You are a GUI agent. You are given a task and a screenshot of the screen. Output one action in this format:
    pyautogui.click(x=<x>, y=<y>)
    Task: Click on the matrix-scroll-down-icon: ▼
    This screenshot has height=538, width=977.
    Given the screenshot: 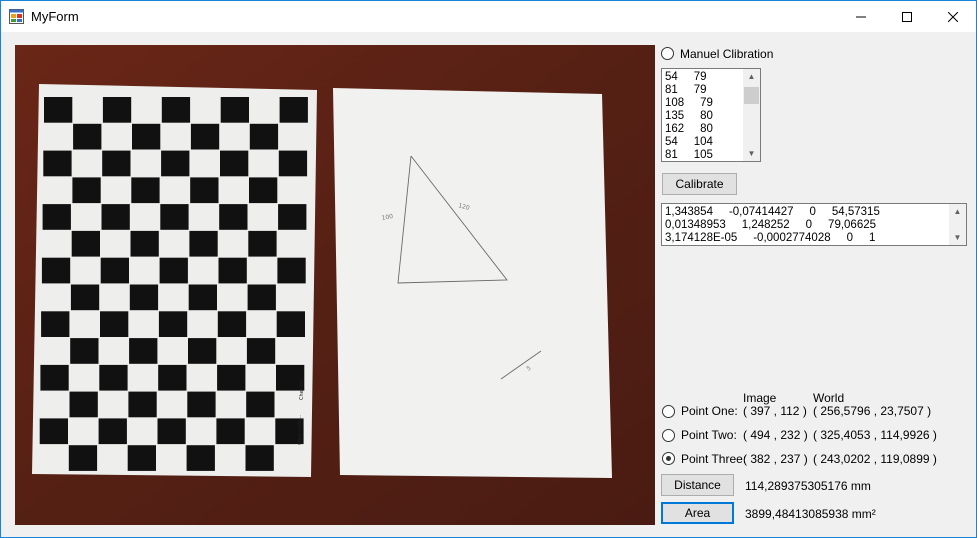 What is the action you would take?
    pyautogui.click(x=957, y=237)
    